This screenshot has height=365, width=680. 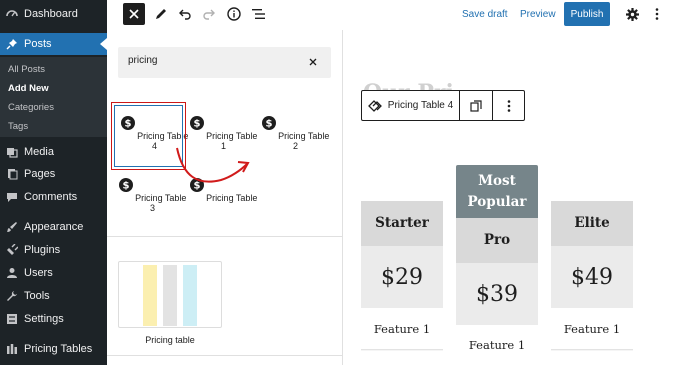 What do you see at coordinates (28, 88) in the screenshot?
I see `submenu-add-new: Add New` at bounding box center [28, 88].